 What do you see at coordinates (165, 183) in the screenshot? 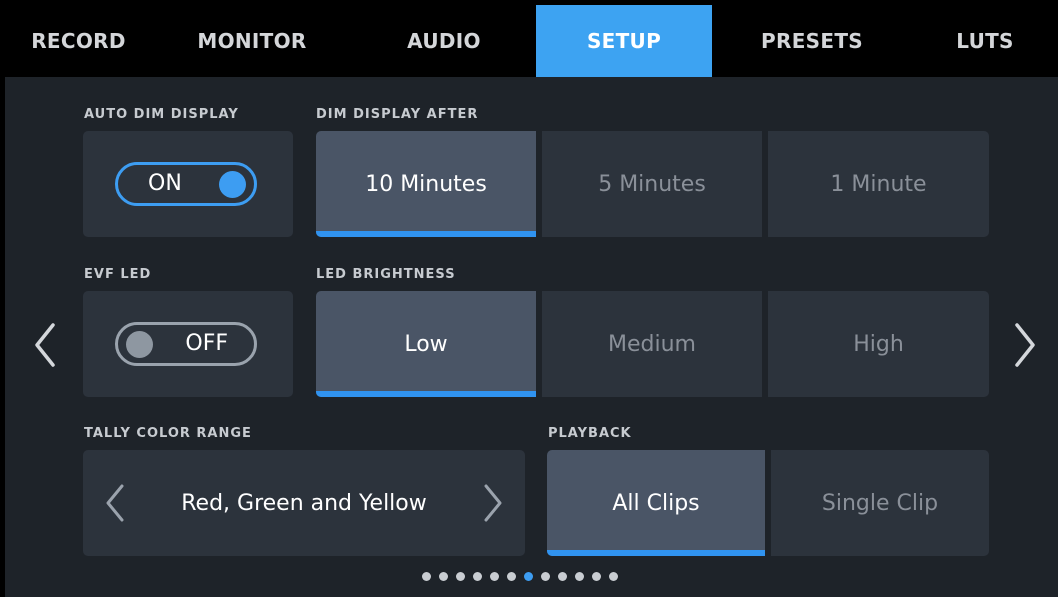
I see `auto-dim-toggle-label: ON` at bounding box center [165, 183].